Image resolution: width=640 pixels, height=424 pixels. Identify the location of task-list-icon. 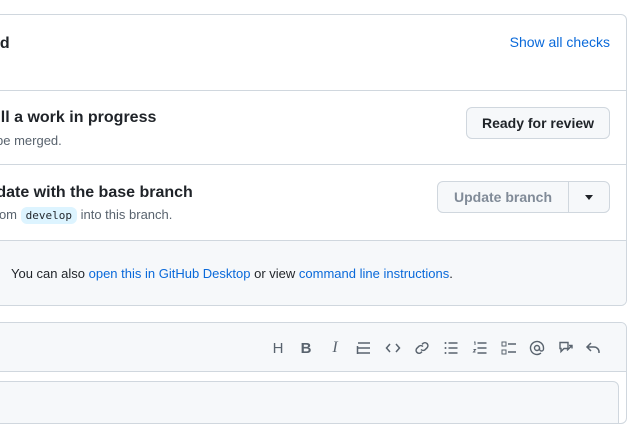
(509, 348).